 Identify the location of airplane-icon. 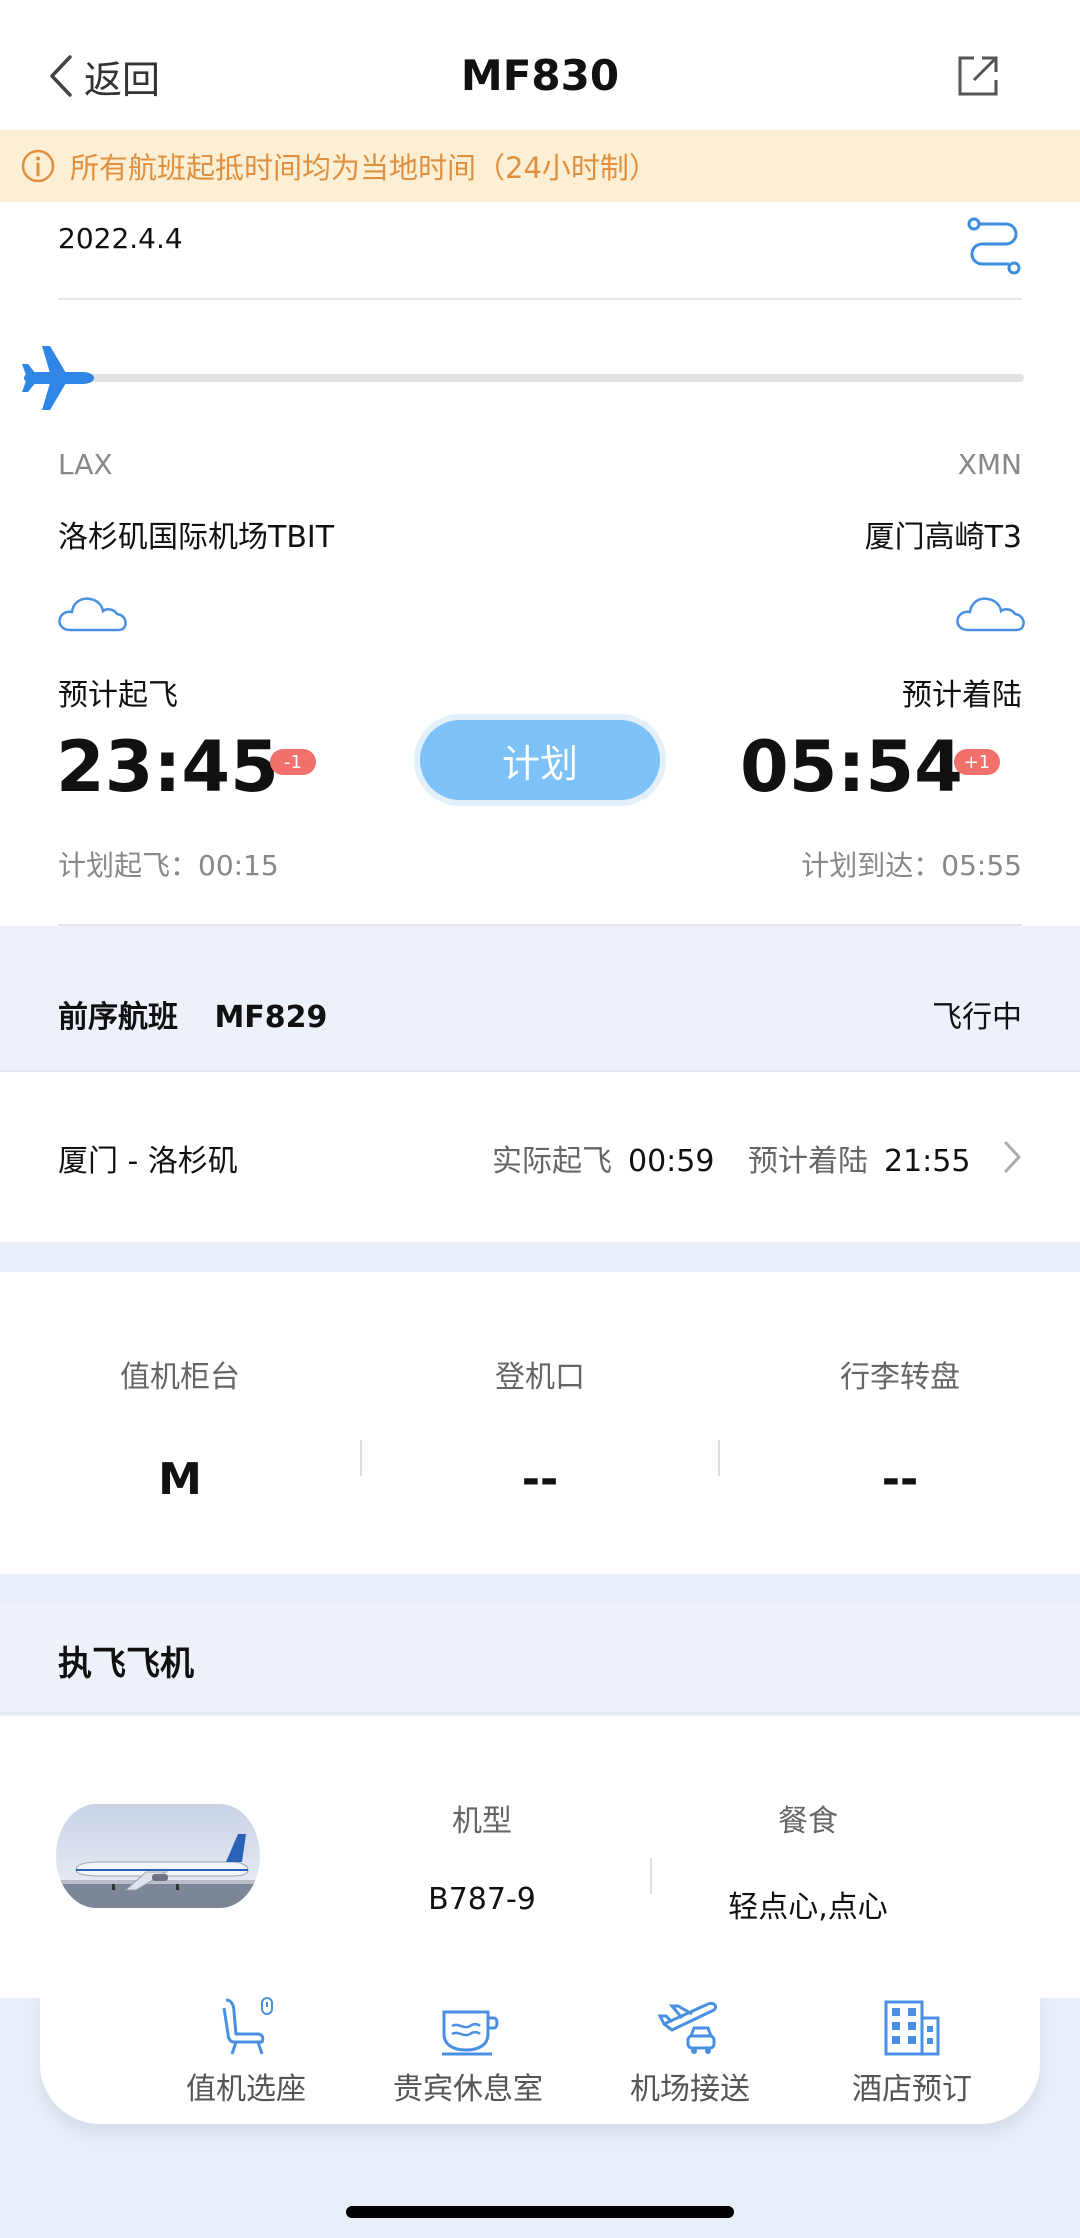
(58, 378).